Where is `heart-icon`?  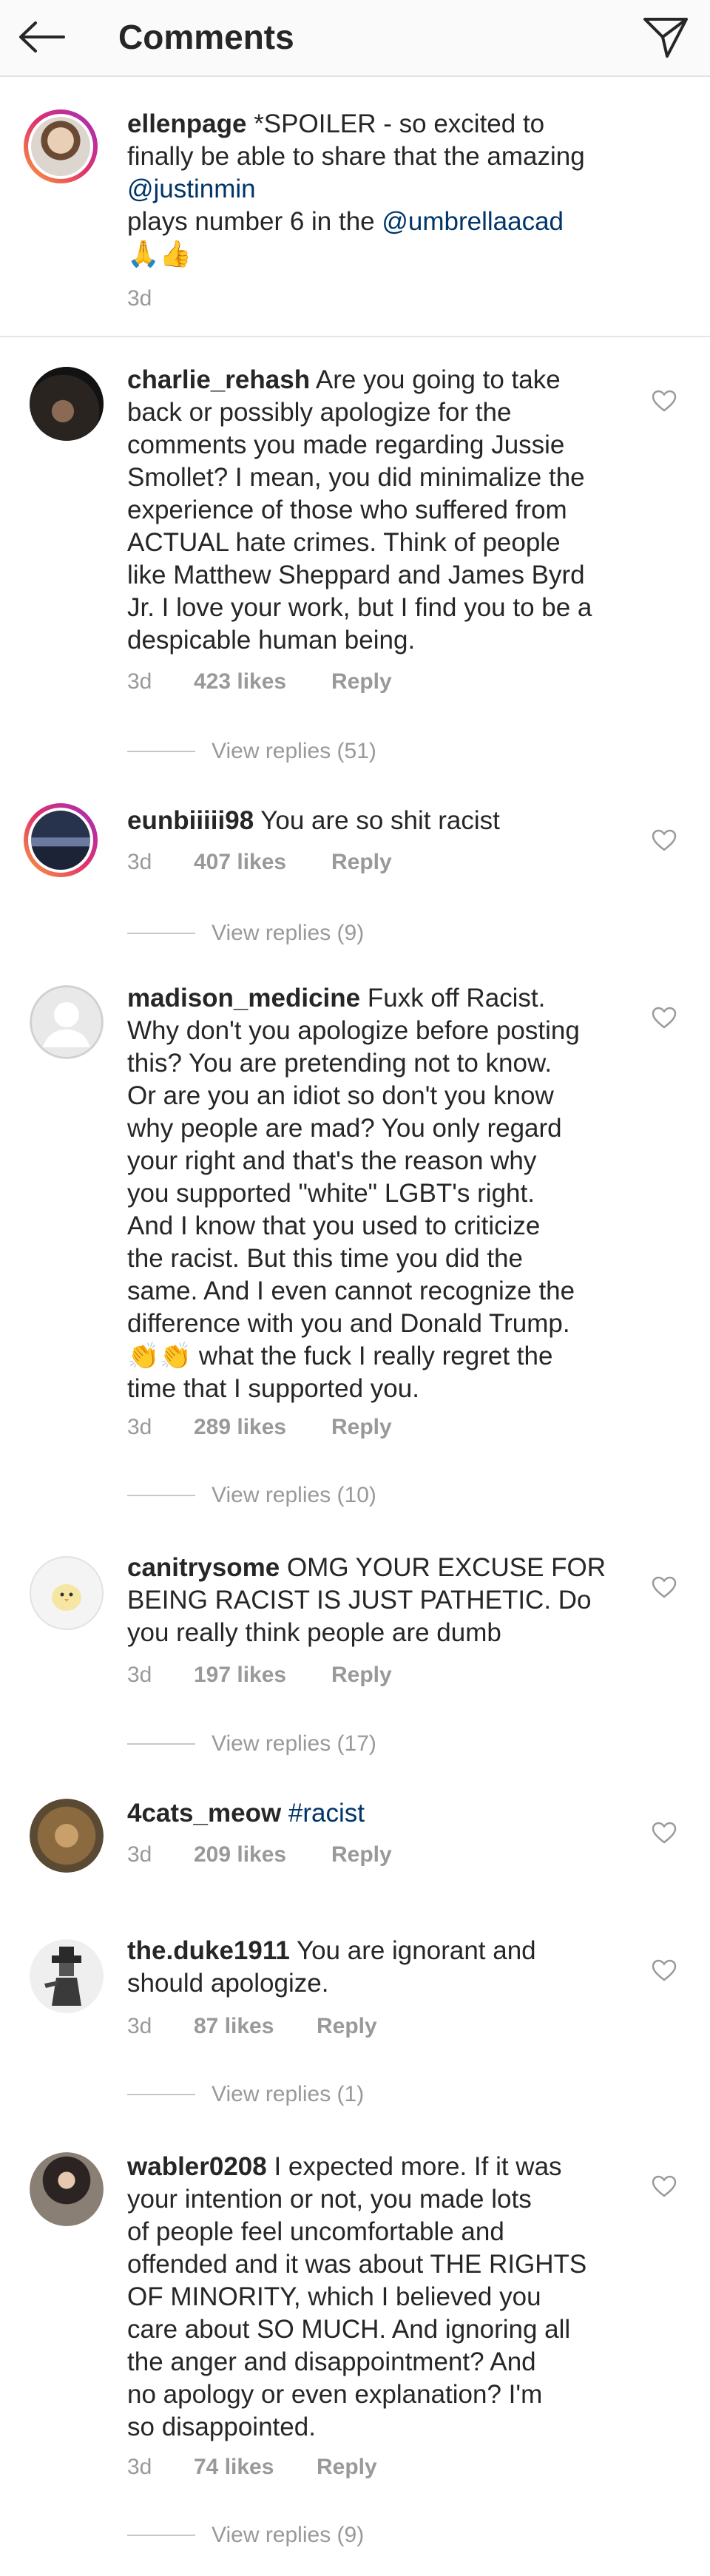 heart-icon is located at coordinates (664, 401).